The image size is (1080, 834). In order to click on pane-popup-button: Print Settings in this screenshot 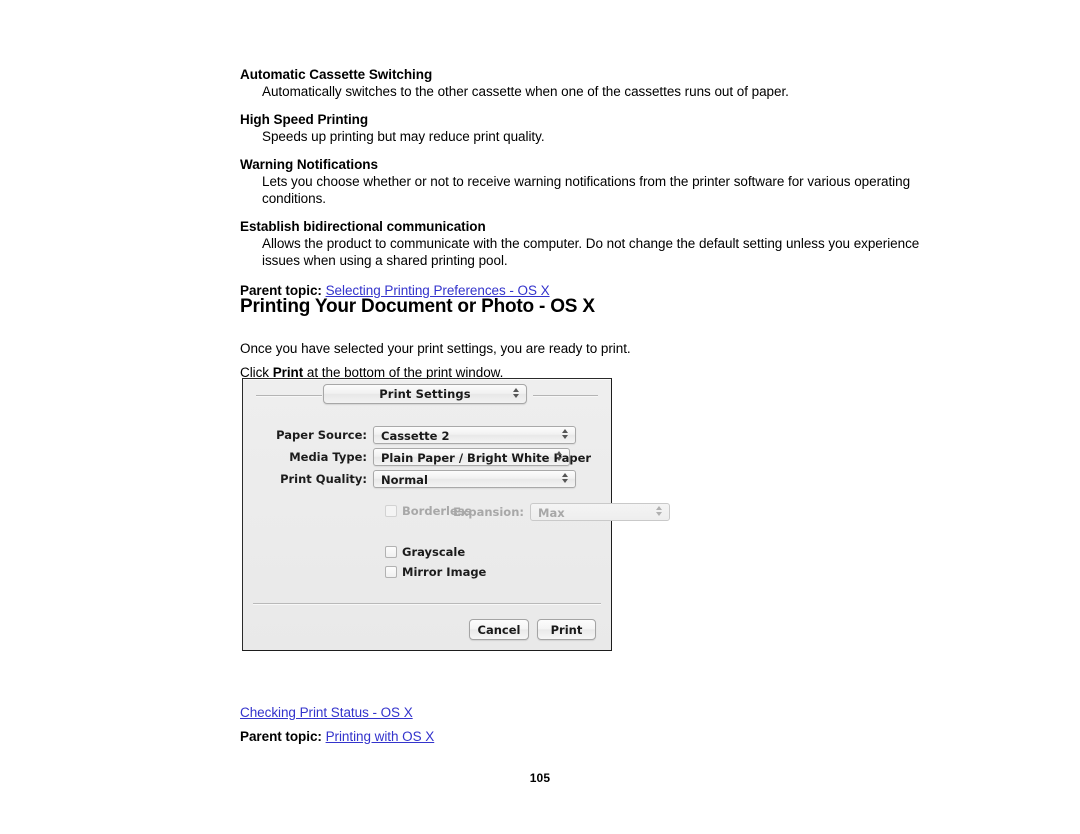, I will do `click(425, 394)`.